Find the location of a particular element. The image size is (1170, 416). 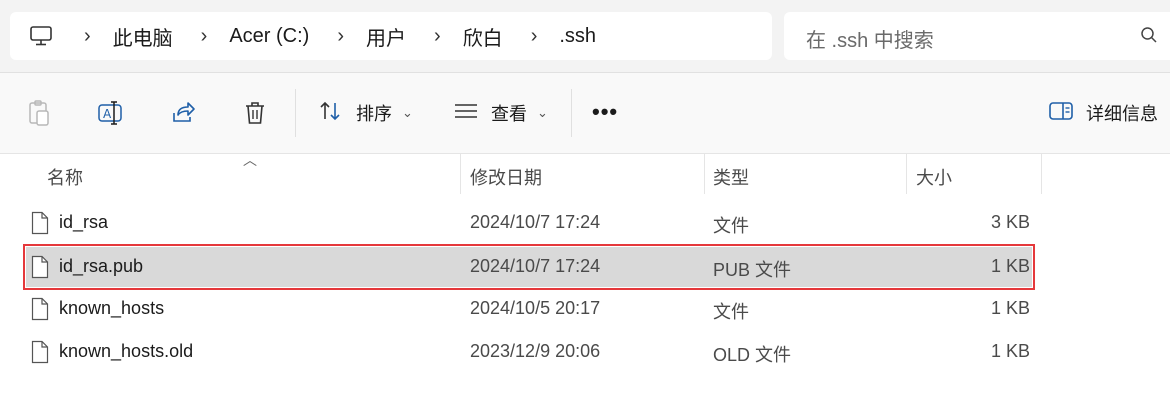

view-label: 查看 is located at coordinates (509, 114).